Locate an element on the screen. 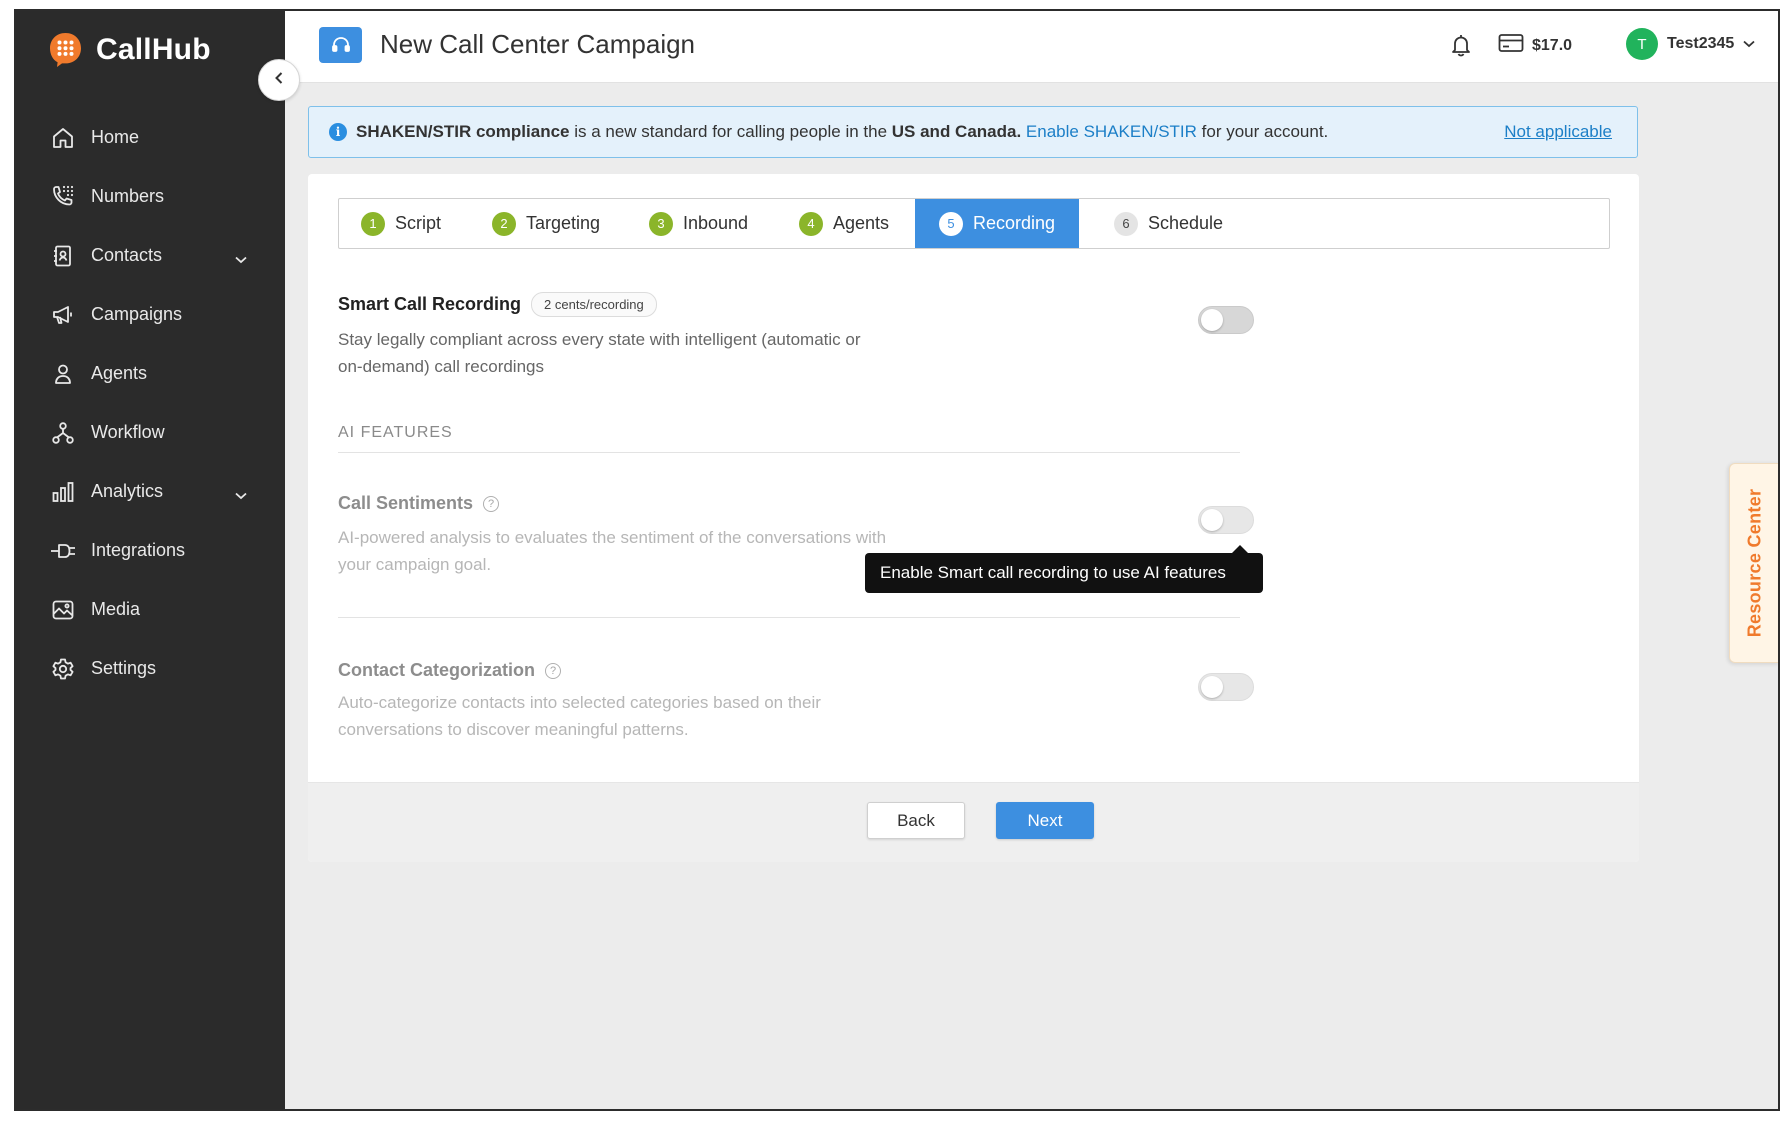 The height and width of the screenshot is (1124, 1792). tab-script: 1 Script is located at coordinates (401, 223).